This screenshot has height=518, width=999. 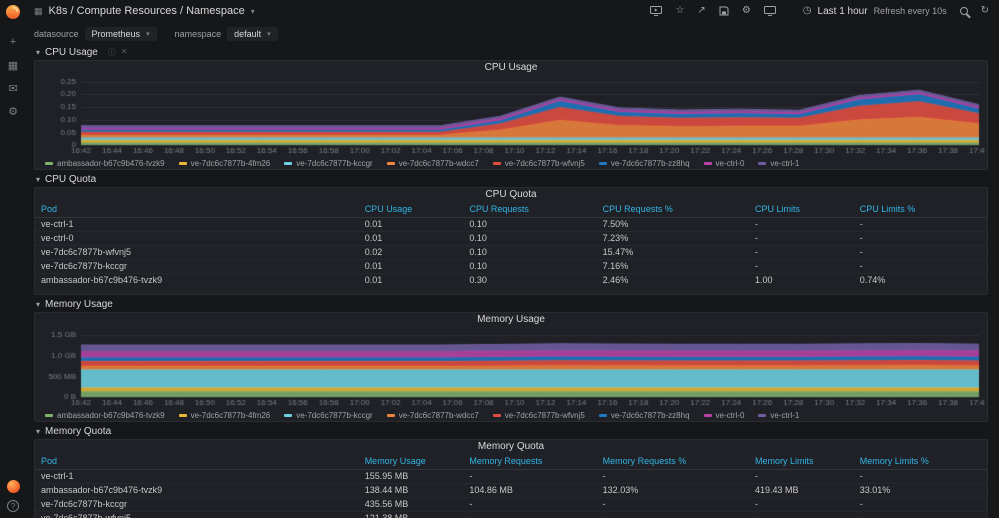 I want to click on table-cell: 0.10, so click(x=529, y=267).